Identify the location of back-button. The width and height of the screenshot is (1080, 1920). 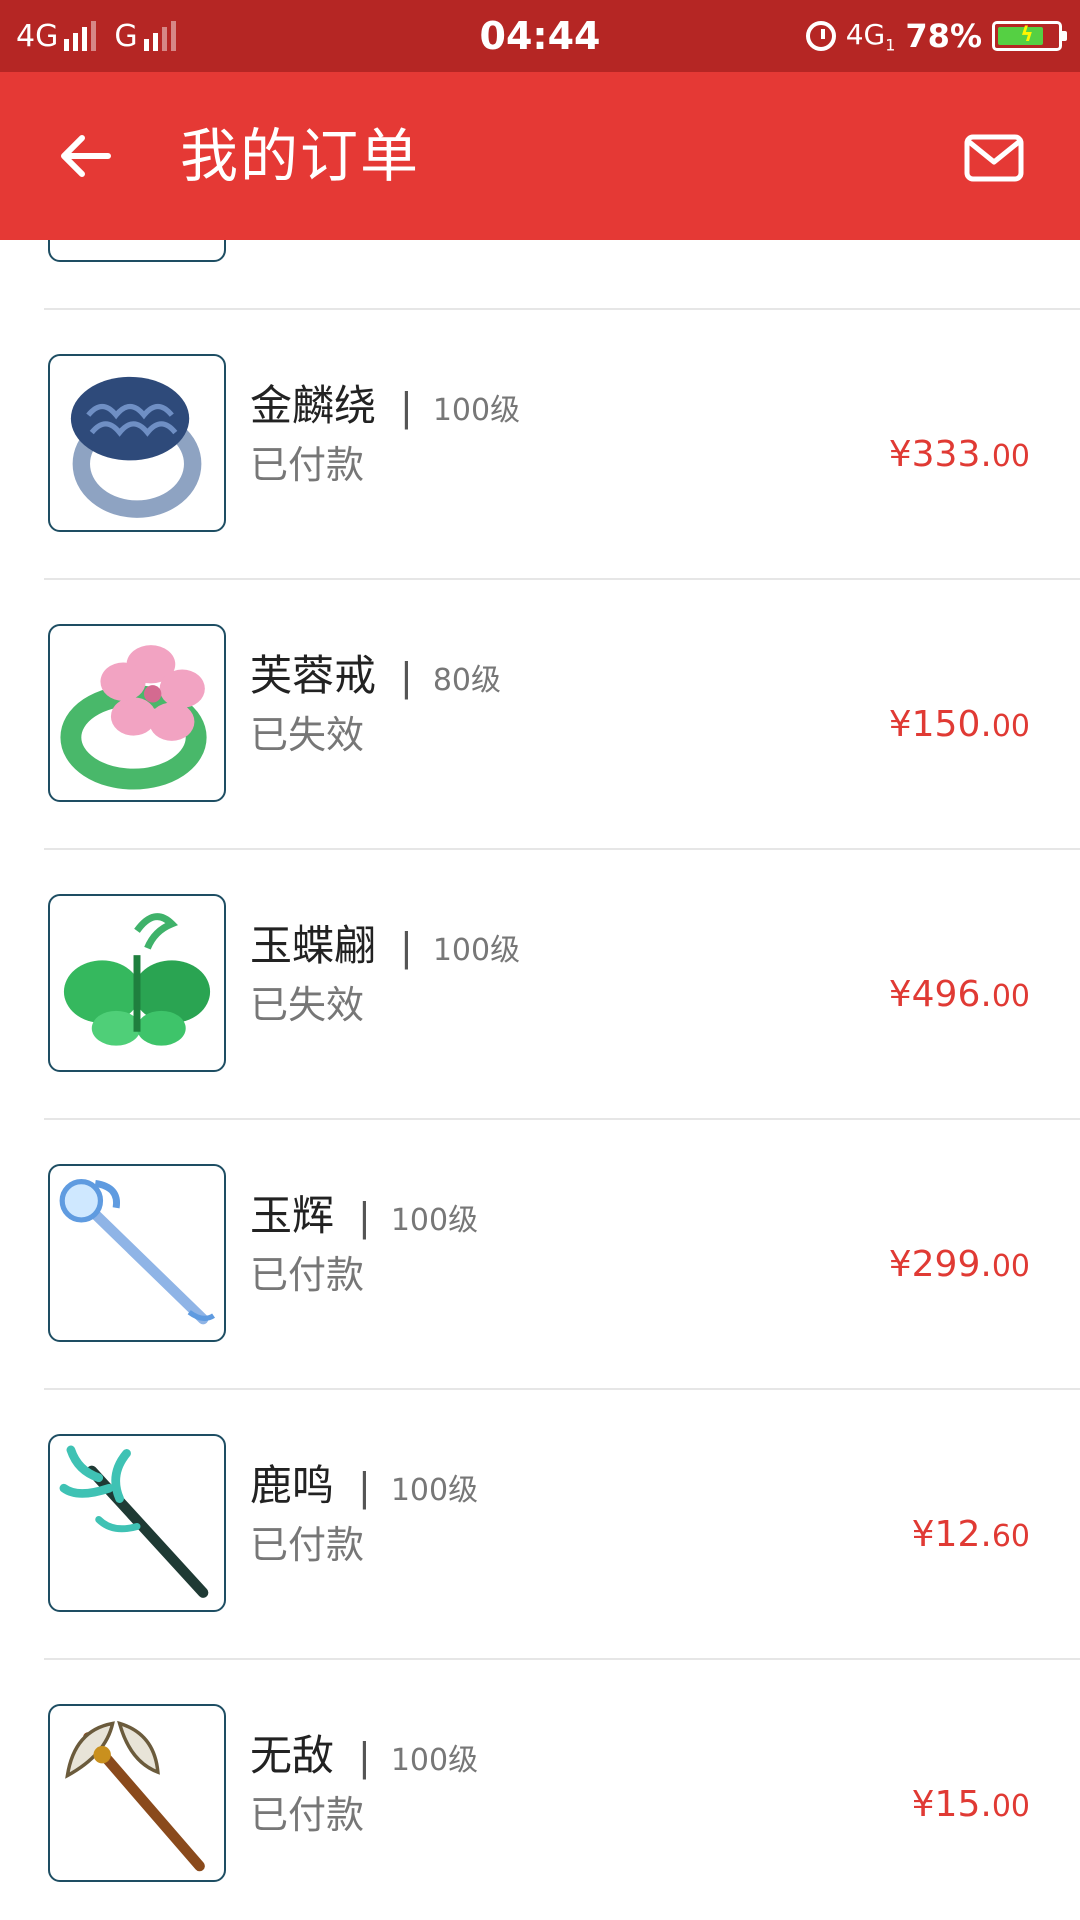
(84, 156).